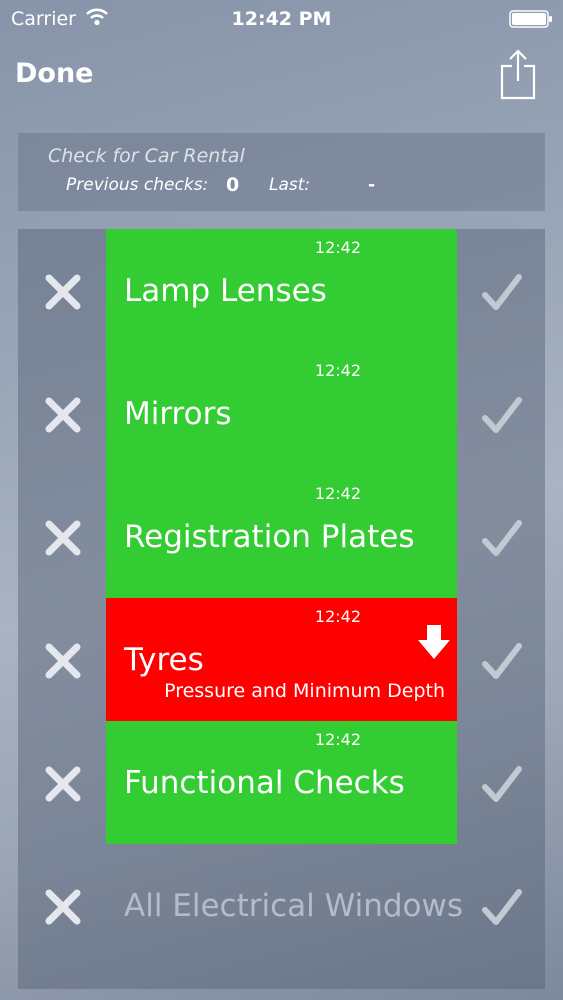 This screenshot has width=563, height=1000. What do you see at coordinates (372, 185) in the screenshot?
I see `last-check-value: -` at bounding box center [372, 185].